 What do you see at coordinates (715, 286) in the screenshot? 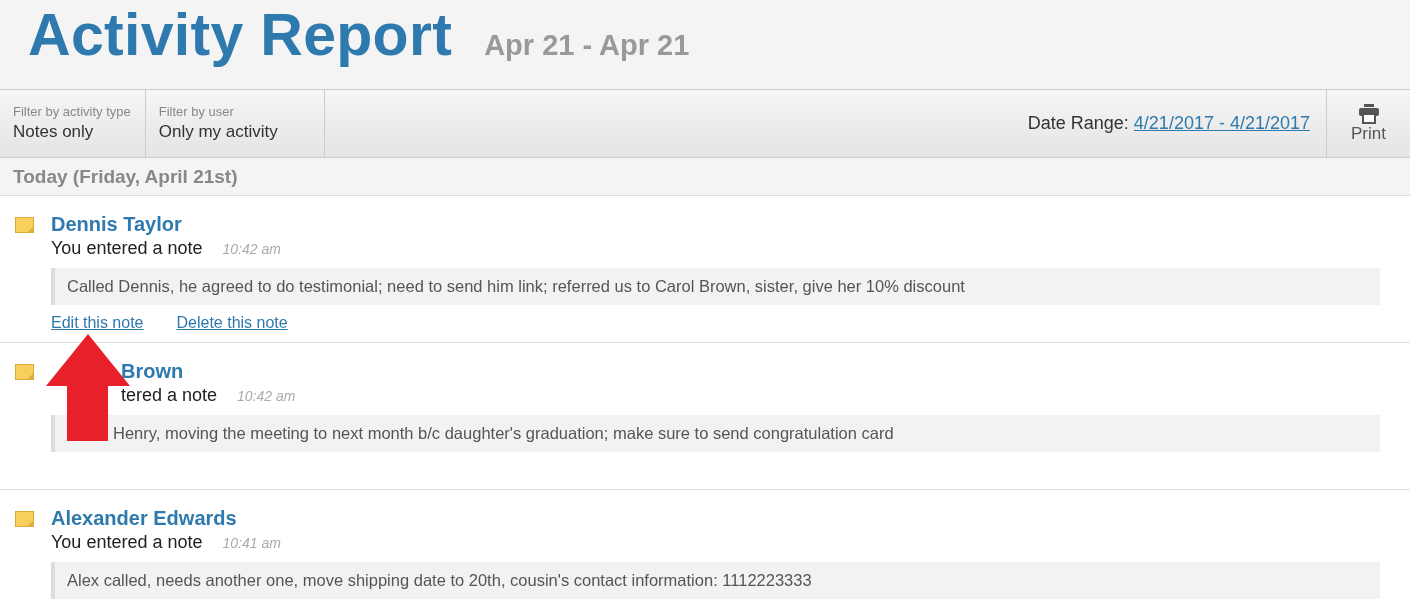
I see `note-text: Called Dennis, he agreed to do testimonial; need to send him link; referred us to Carol Brown, sister, give her 10% discount` at bounding box center [715, 286].